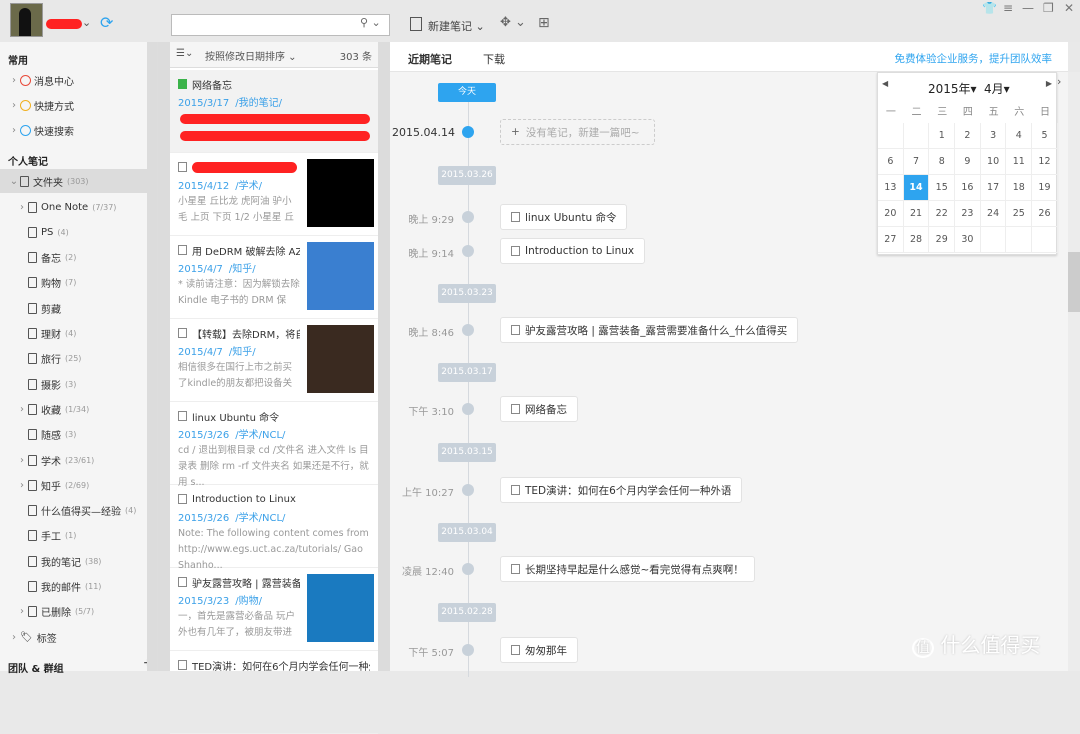  Describe the element at coordinates (73, 232) in the screenshot. I see `sidebar-item-folder: PS (4)` at that location.